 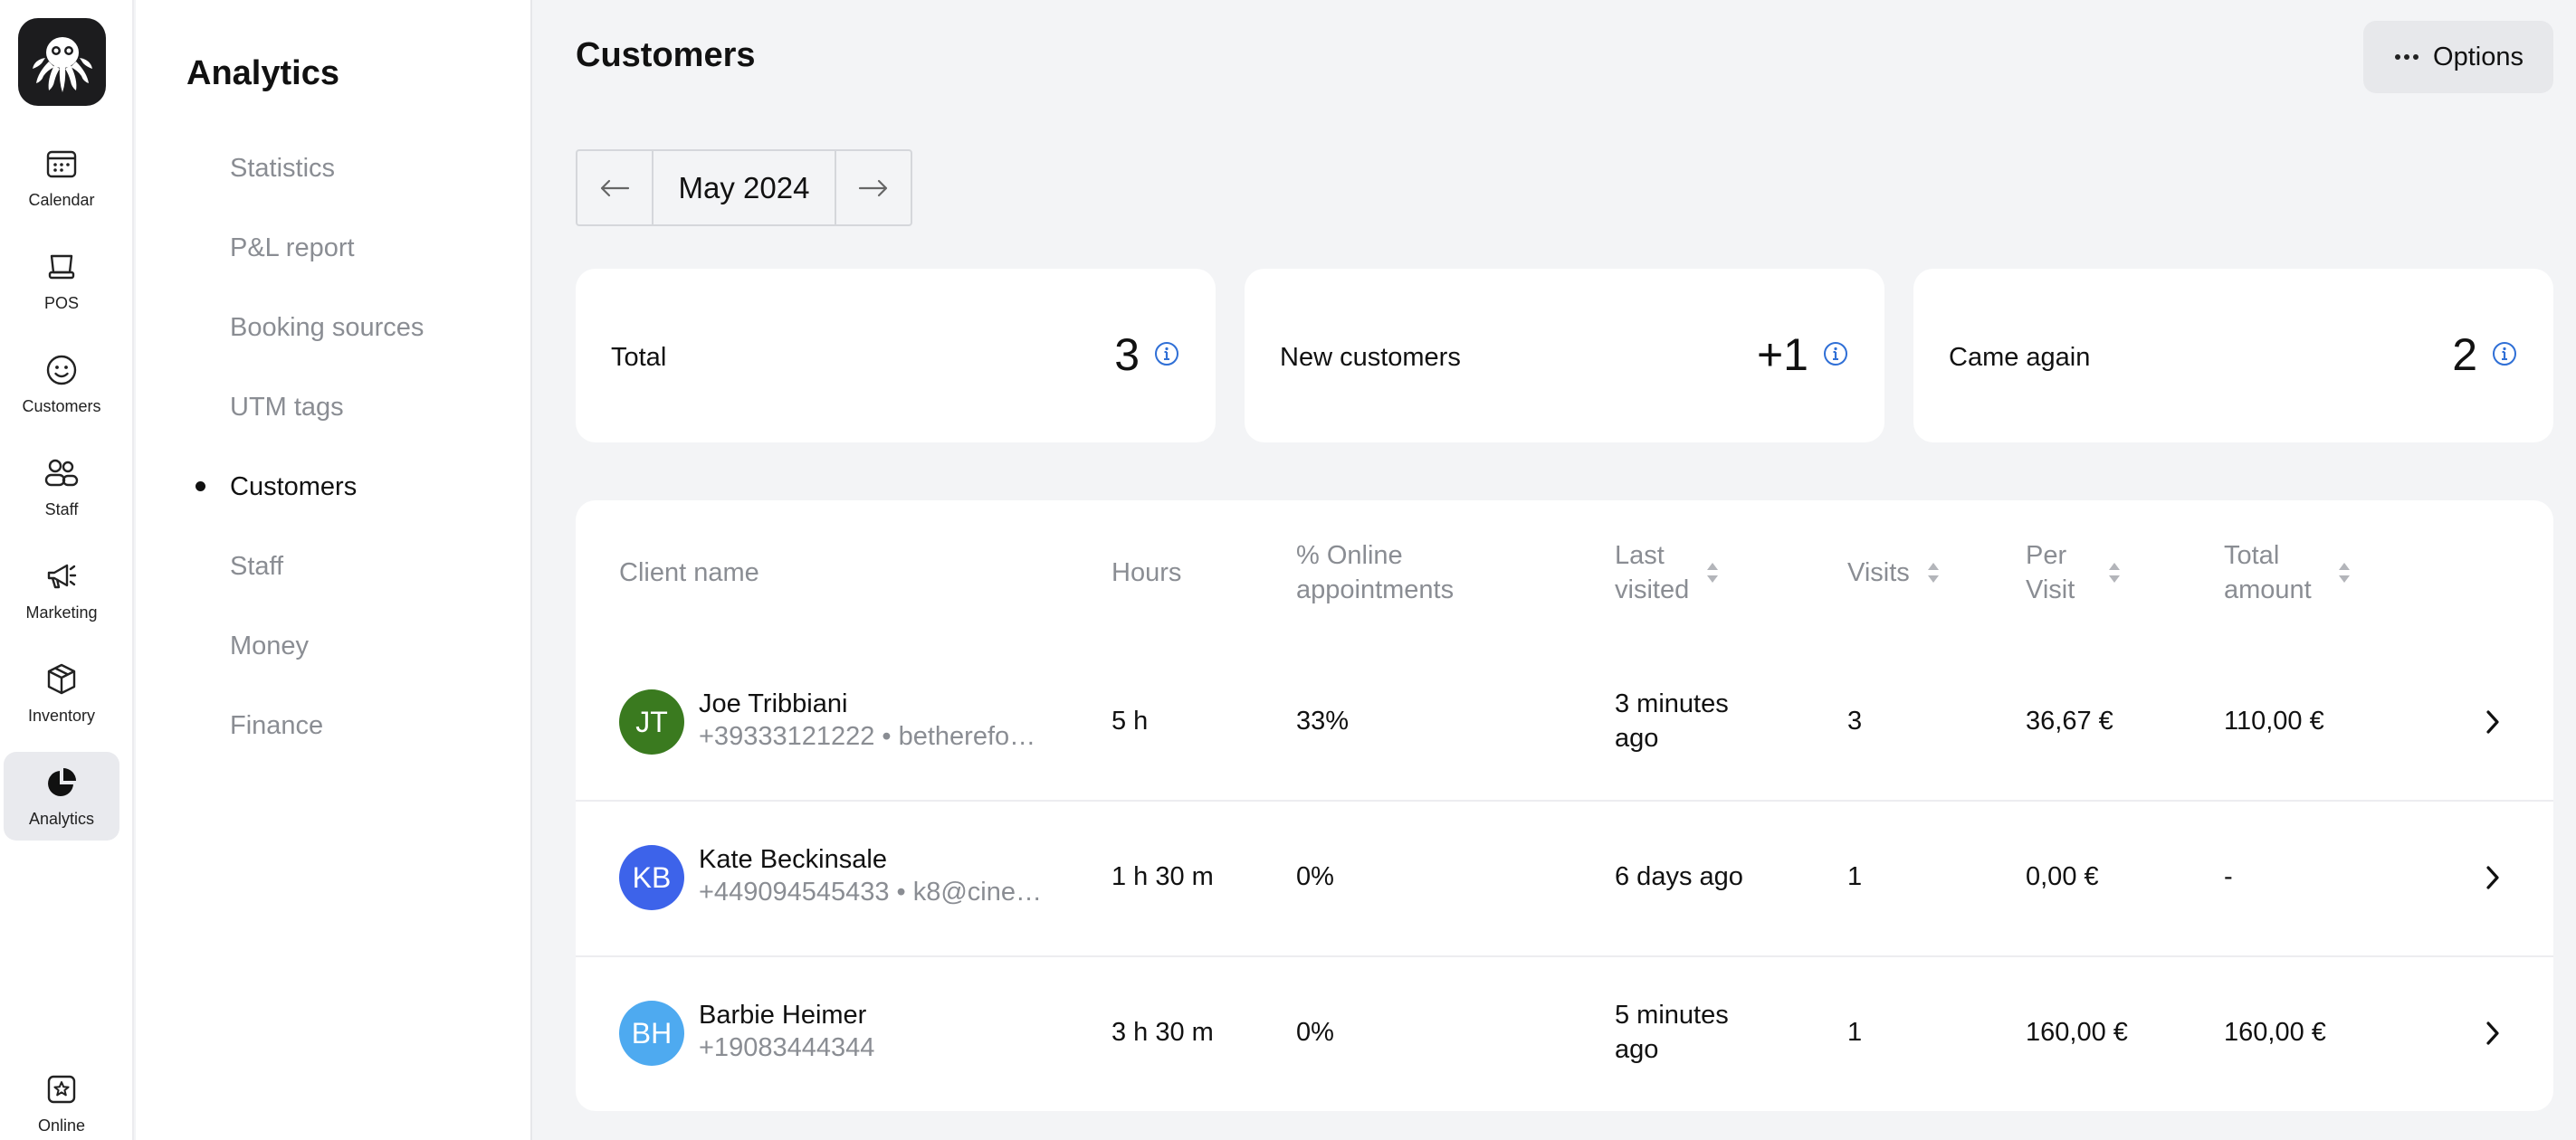 I want to click on cell-visits: 3, so click(x=1855, y=722).